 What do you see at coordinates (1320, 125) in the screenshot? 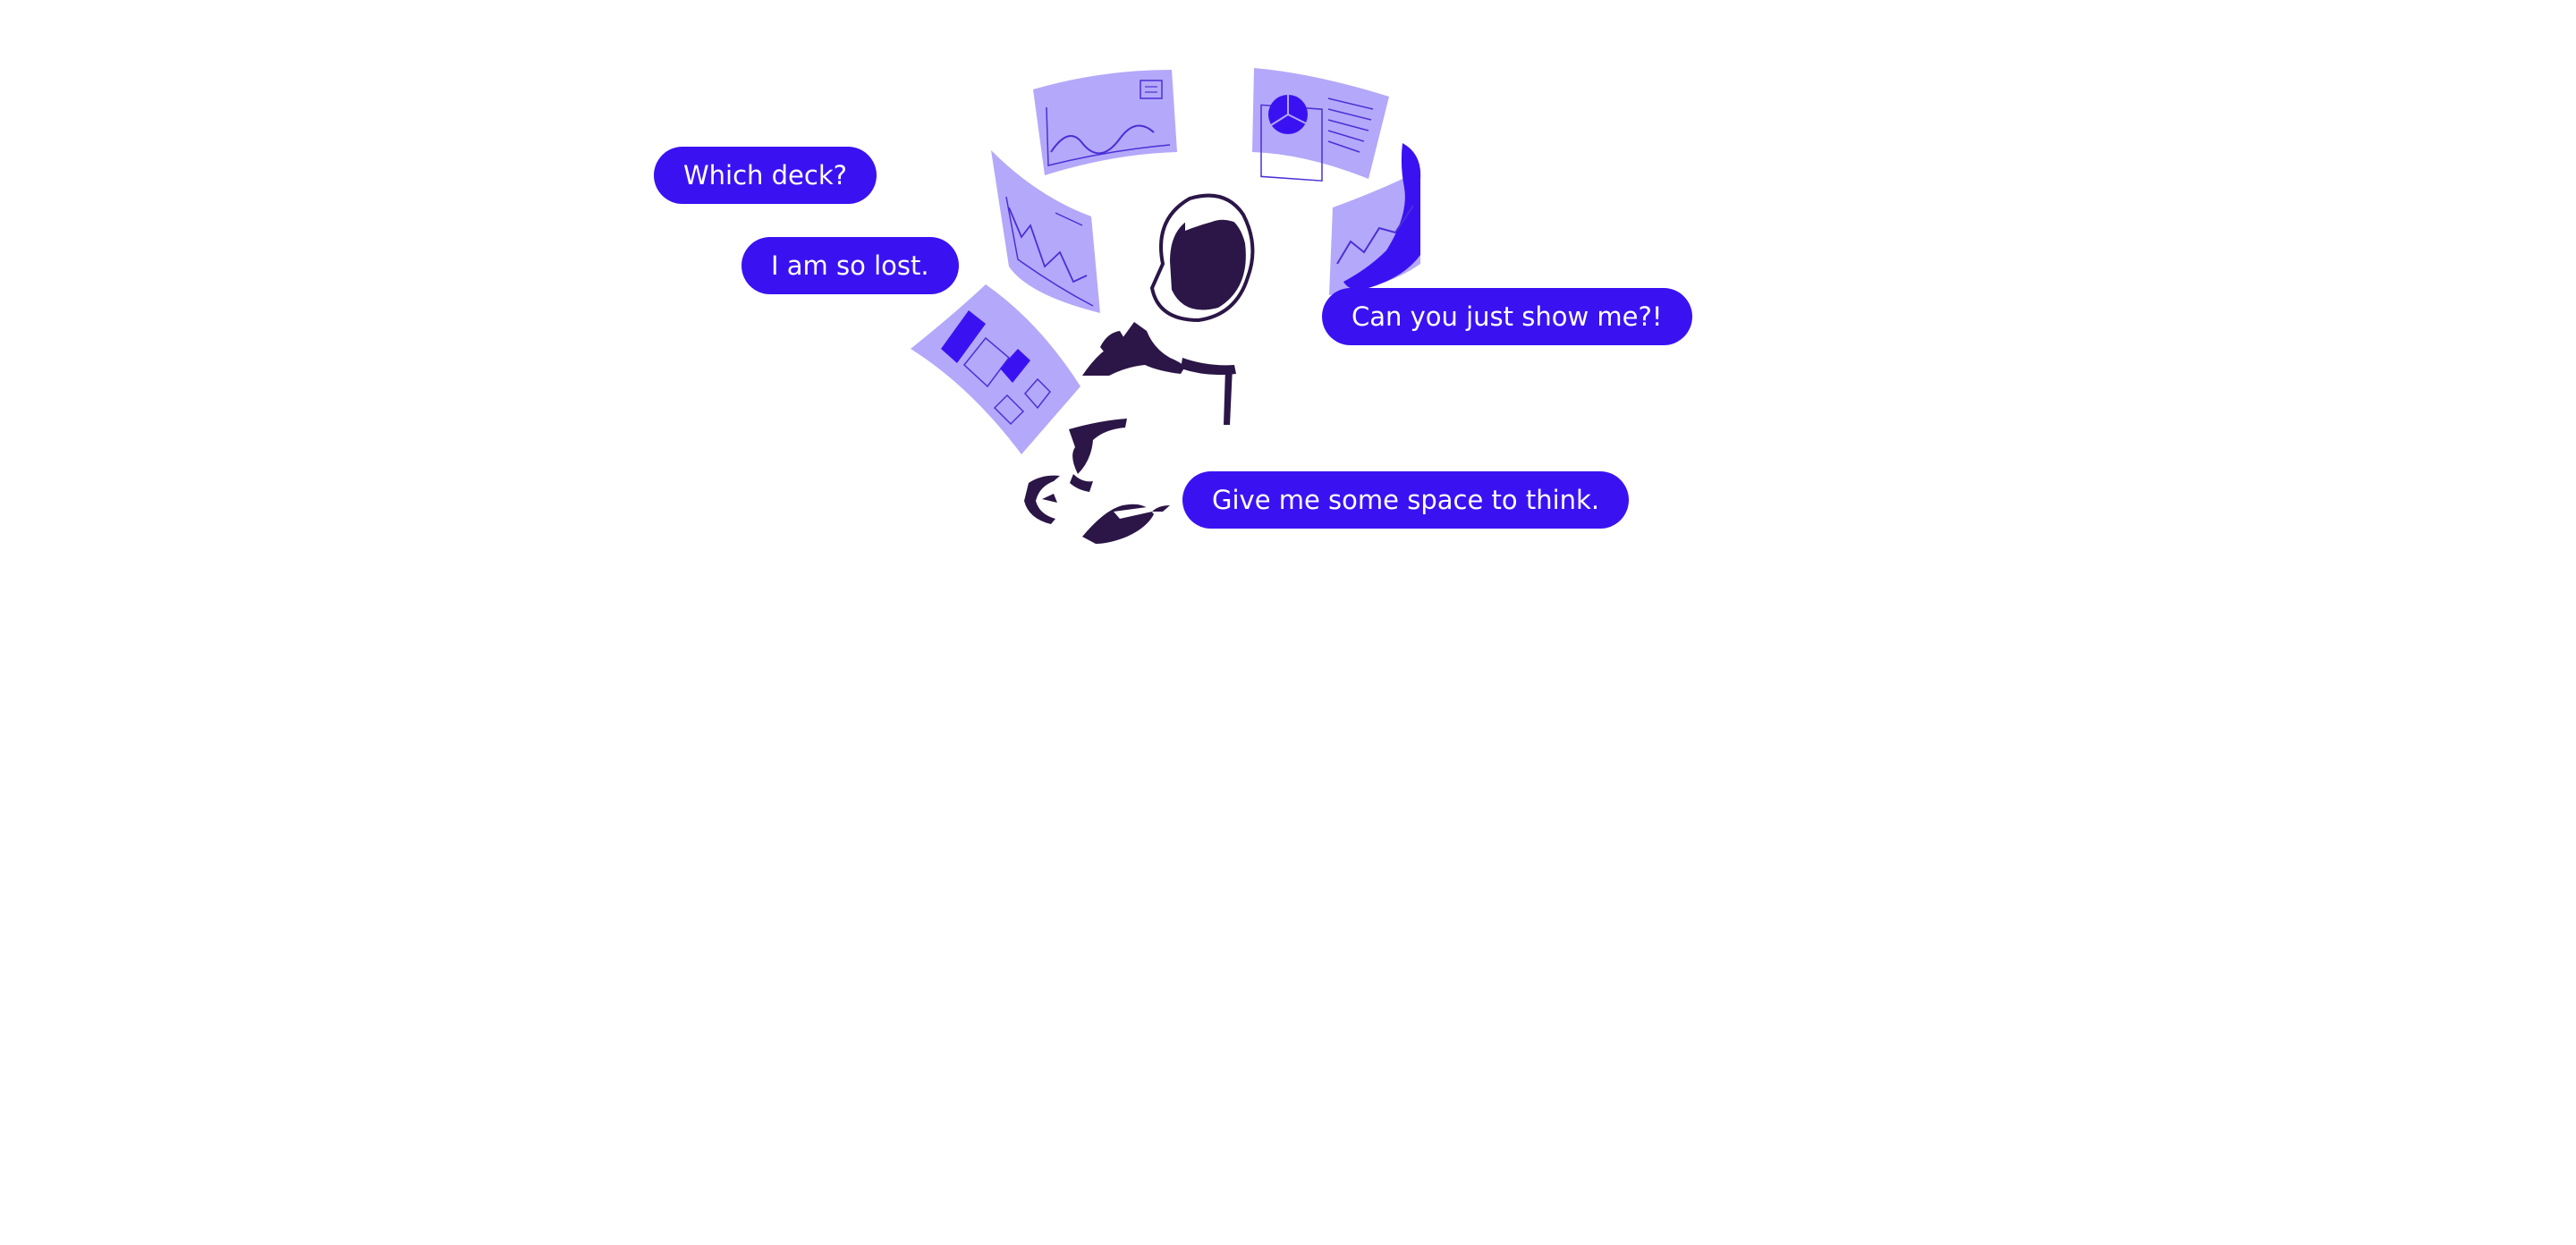
I see `pie-chart-card` at bounding box center [1320, 125].